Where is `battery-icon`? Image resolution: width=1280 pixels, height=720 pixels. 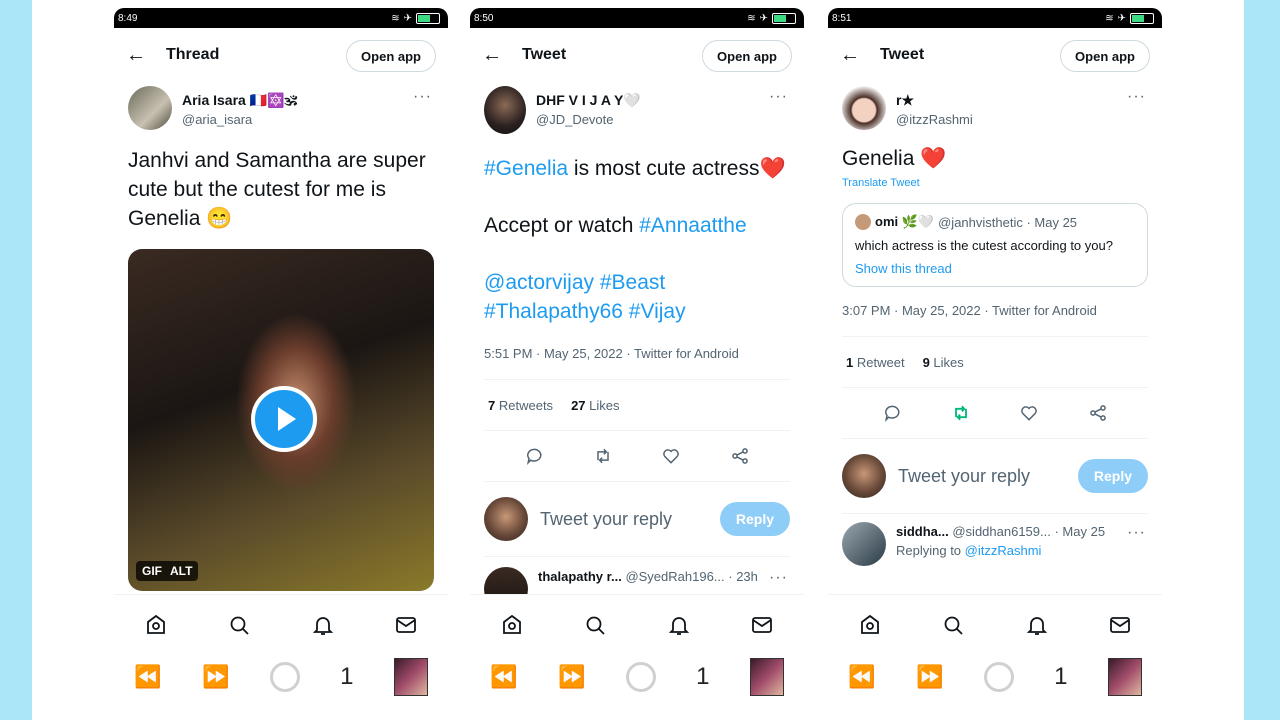
battery-icon is located at coordinates (784, 18).